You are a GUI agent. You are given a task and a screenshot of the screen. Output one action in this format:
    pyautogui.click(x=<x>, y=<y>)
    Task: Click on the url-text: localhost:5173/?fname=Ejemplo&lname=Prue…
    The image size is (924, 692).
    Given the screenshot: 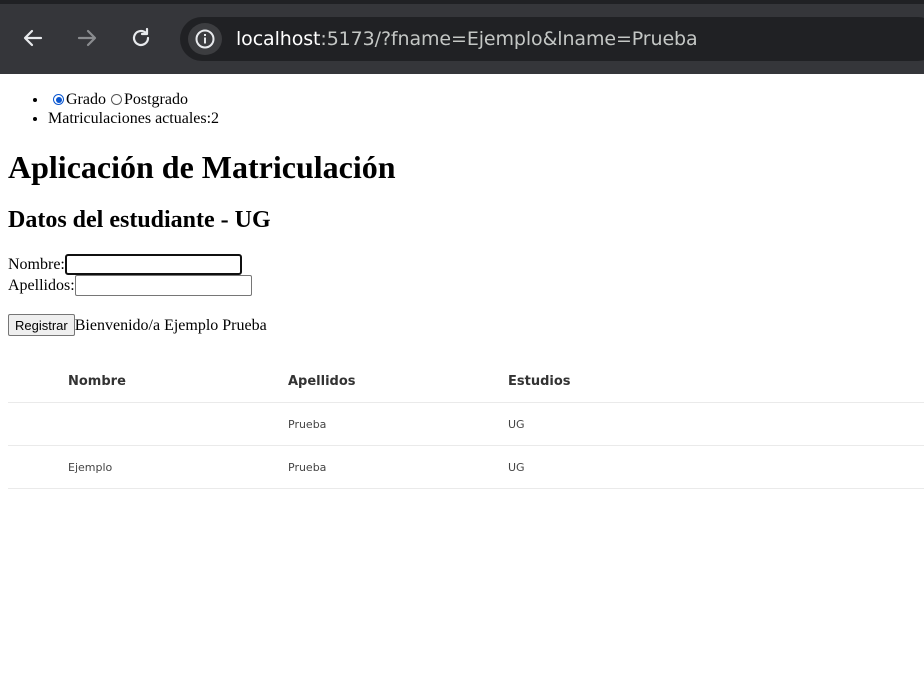 What is the action you would take?
    pyautogui.click(x=467, y=39)
    